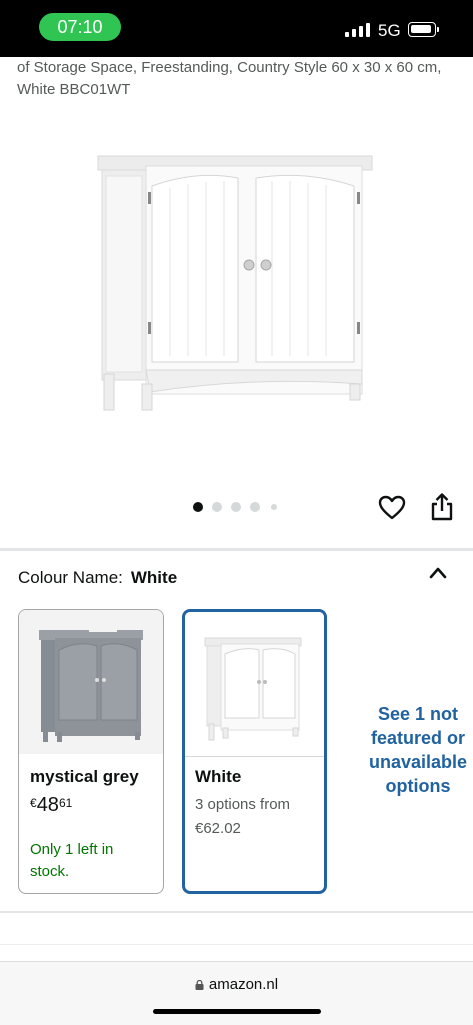 The width and height of the screenshot is (473, 1025). What do you see at coordinates (218, 776) in the screenshot?
I see `option-name: White` at bounding box center [218, 776].